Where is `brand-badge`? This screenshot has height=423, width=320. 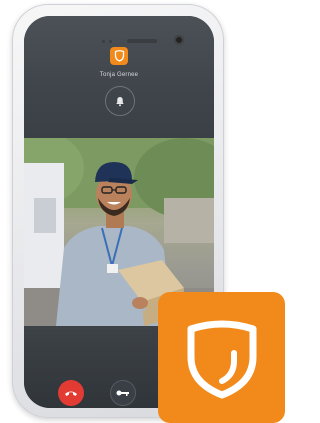
brand-badge is located at coordinates (221, 357).